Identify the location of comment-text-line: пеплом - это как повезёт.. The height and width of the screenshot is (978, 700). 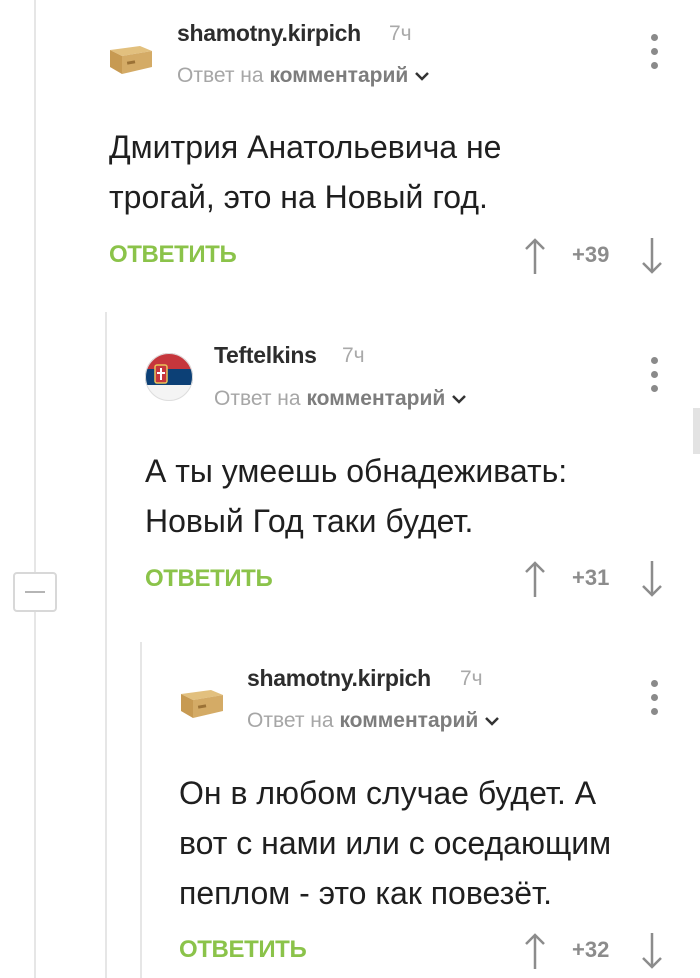
(366, 893).